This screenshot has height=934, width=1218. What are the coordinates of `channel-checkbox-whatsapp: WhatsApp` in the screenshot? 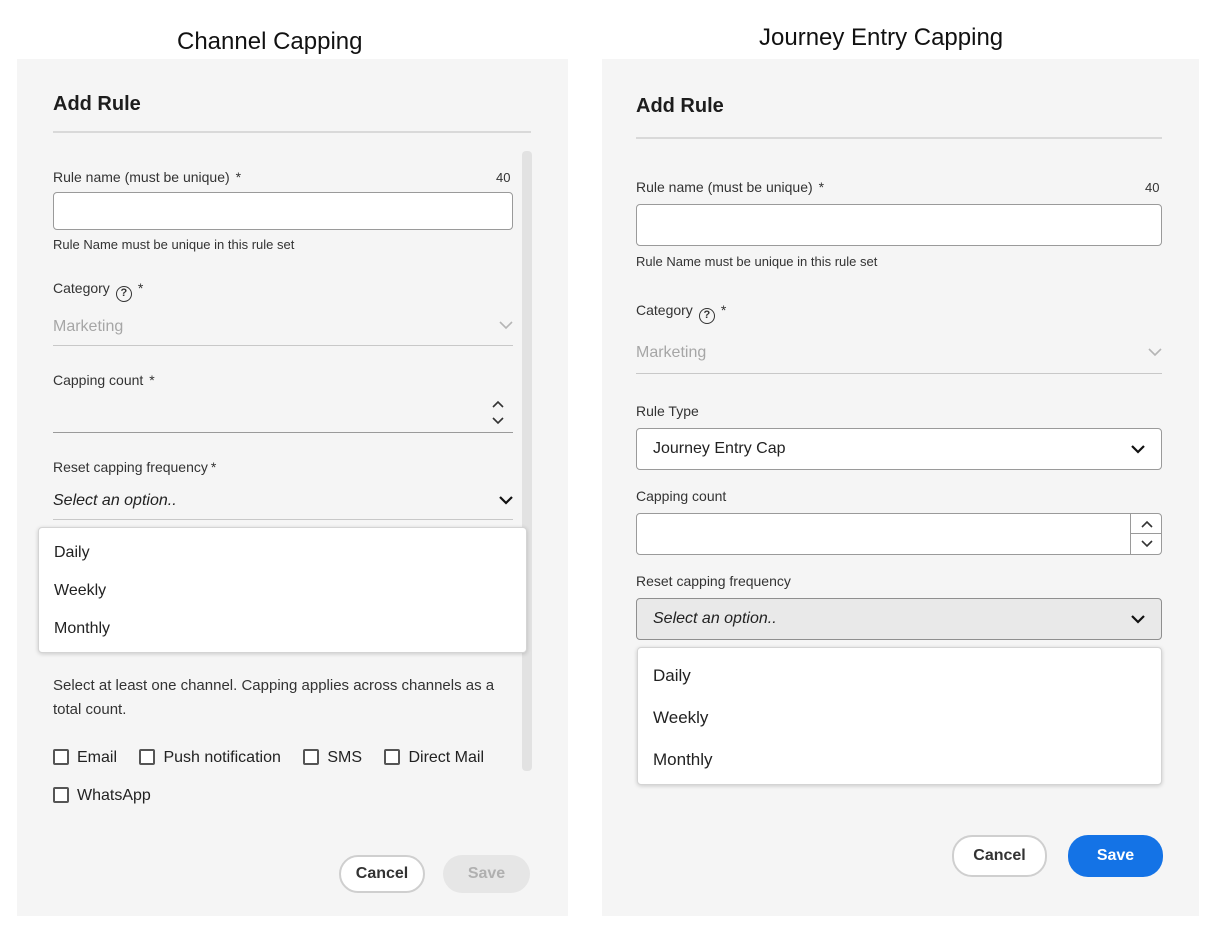 It's located at (102, 796).